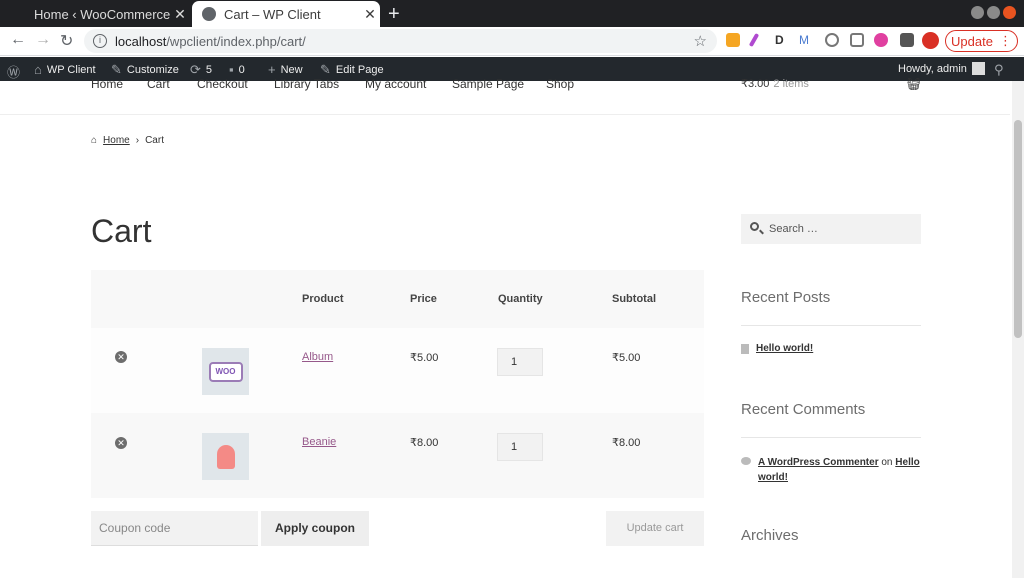 This screenshot has height=578, width=1024. I want to click on updates-link: ⟳ 5, so click(201, 70).